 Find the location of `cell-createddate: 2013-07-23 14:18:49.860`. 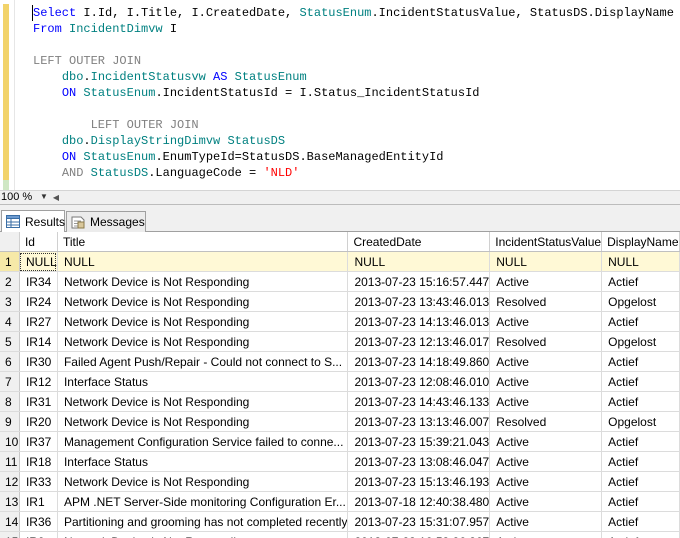

cell-createddate: 2013-07-23 14:18:49.860 is located at coordinates (419, 361).